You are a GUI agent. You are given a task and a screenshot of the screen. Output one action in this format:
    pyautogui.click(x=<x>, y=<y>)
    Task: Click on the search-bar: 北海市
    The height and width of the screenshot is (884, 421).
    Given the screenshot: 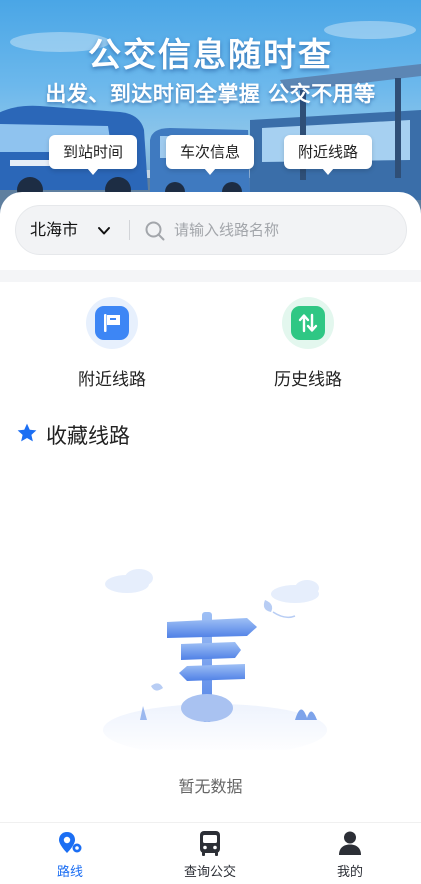 What is the action you would take?
    pyautogui.click(x=211, y=230)
    